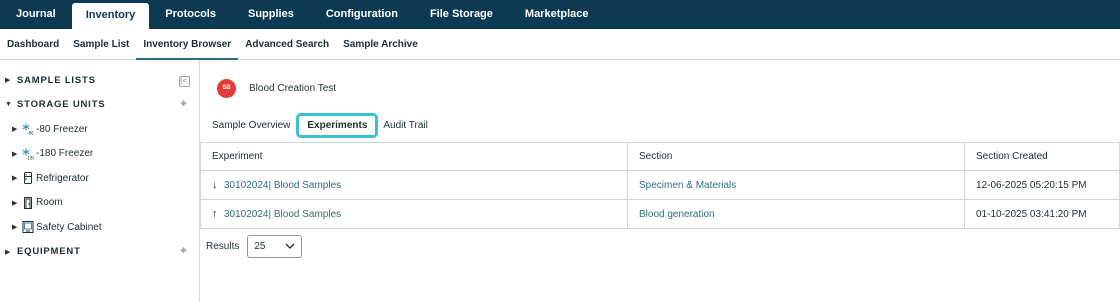  I want to click on collapse-sidebar-icon: |<, so click(184, 81).